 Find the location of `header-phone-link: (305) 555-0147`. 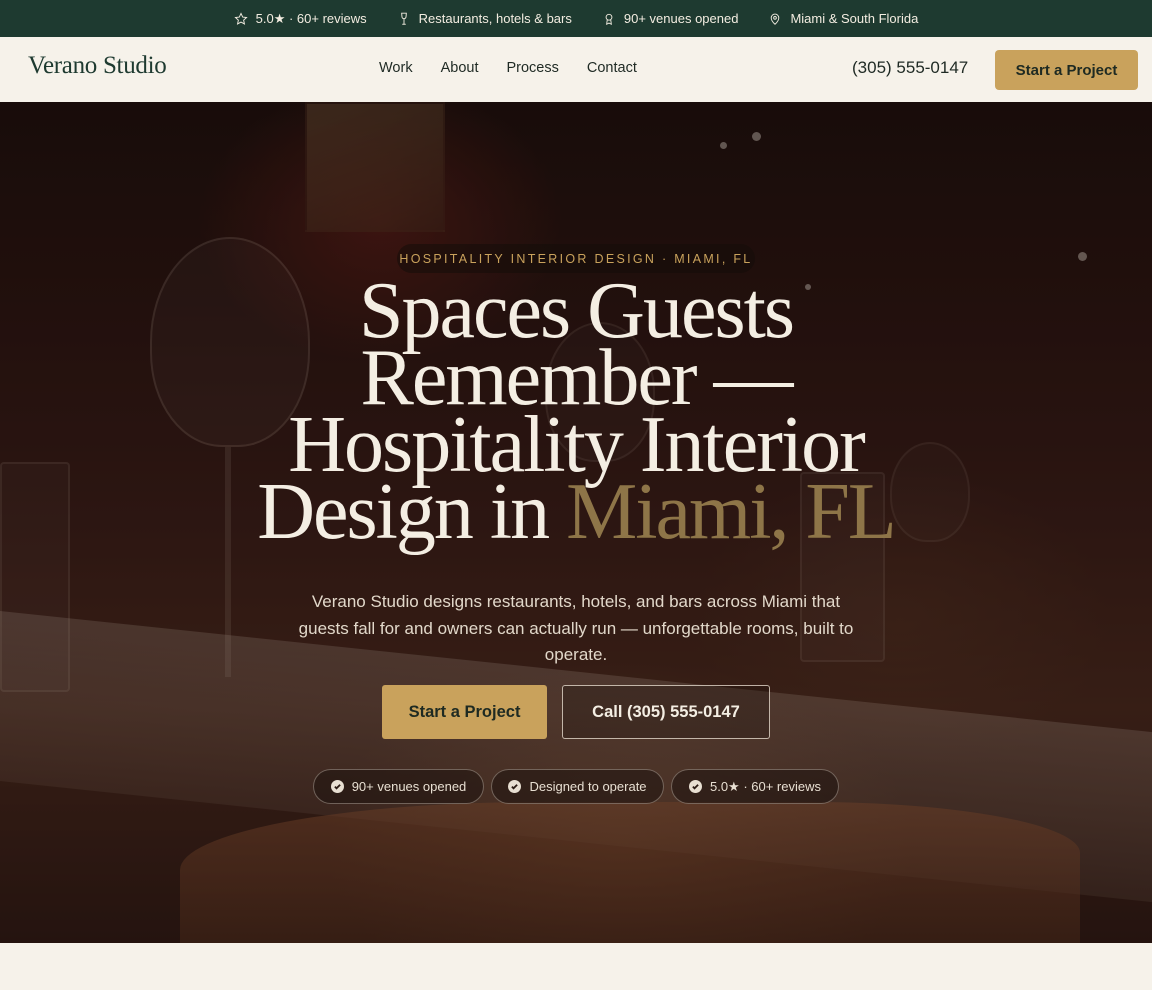

header-phone-link: (305) 555-0147 is located at coordinates (910, 68).